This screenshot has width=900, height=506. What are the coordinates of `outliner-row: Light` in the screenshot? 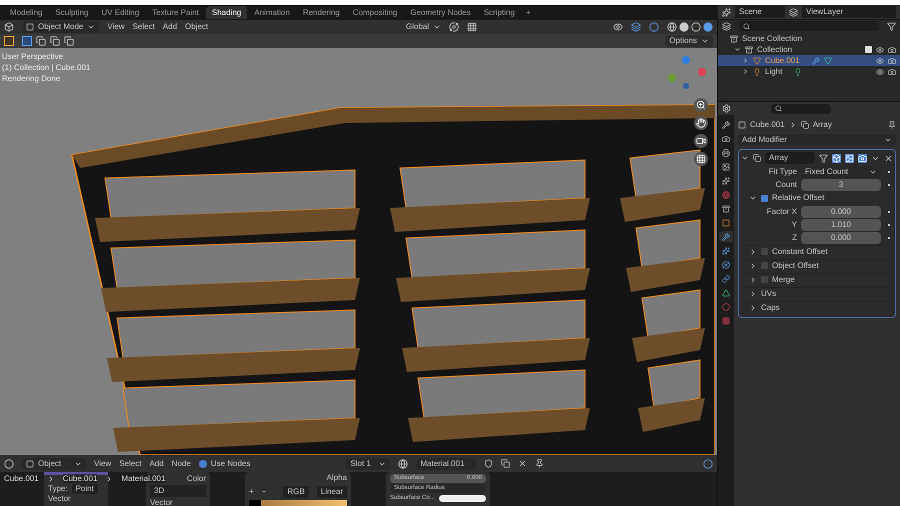 It's located at (809, 71).